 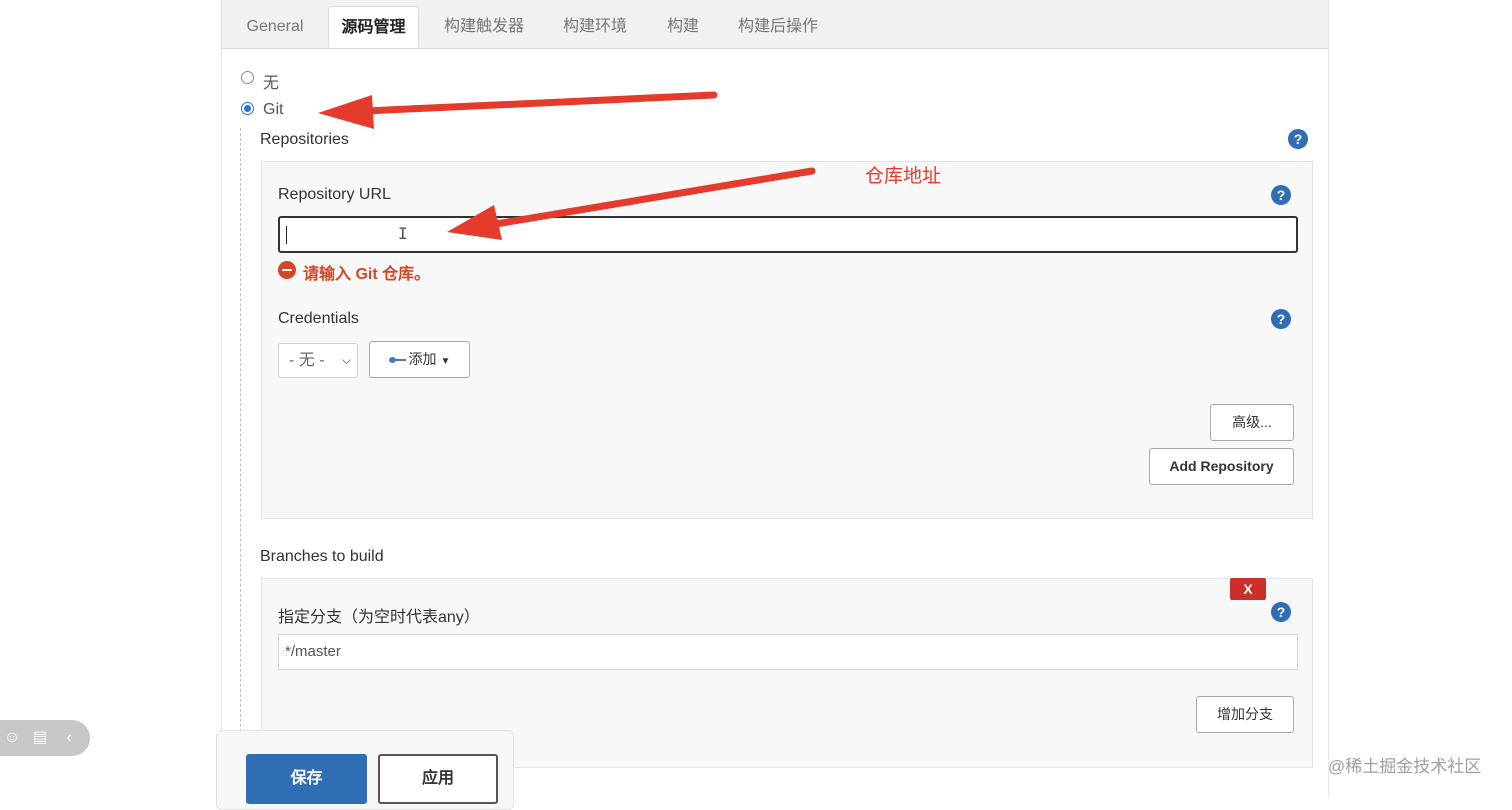 I want to click on chevron-left-icon: ‹, so click(x=69, y=738).